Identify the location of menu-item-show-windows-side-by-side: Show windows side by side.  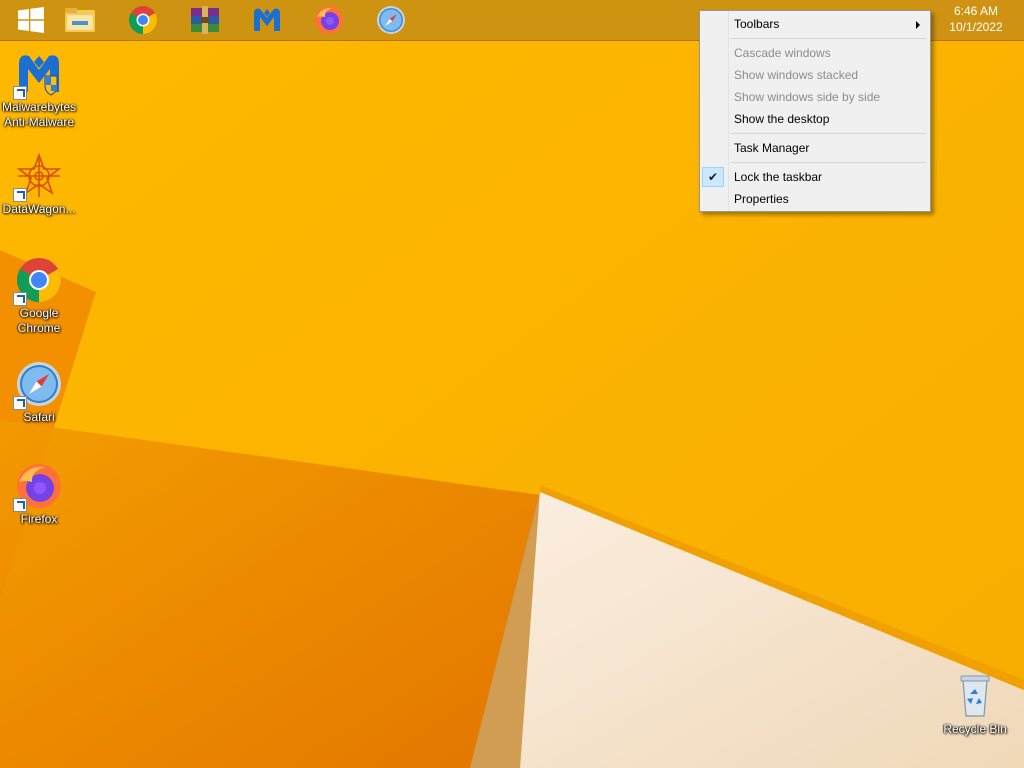
(815, 97).